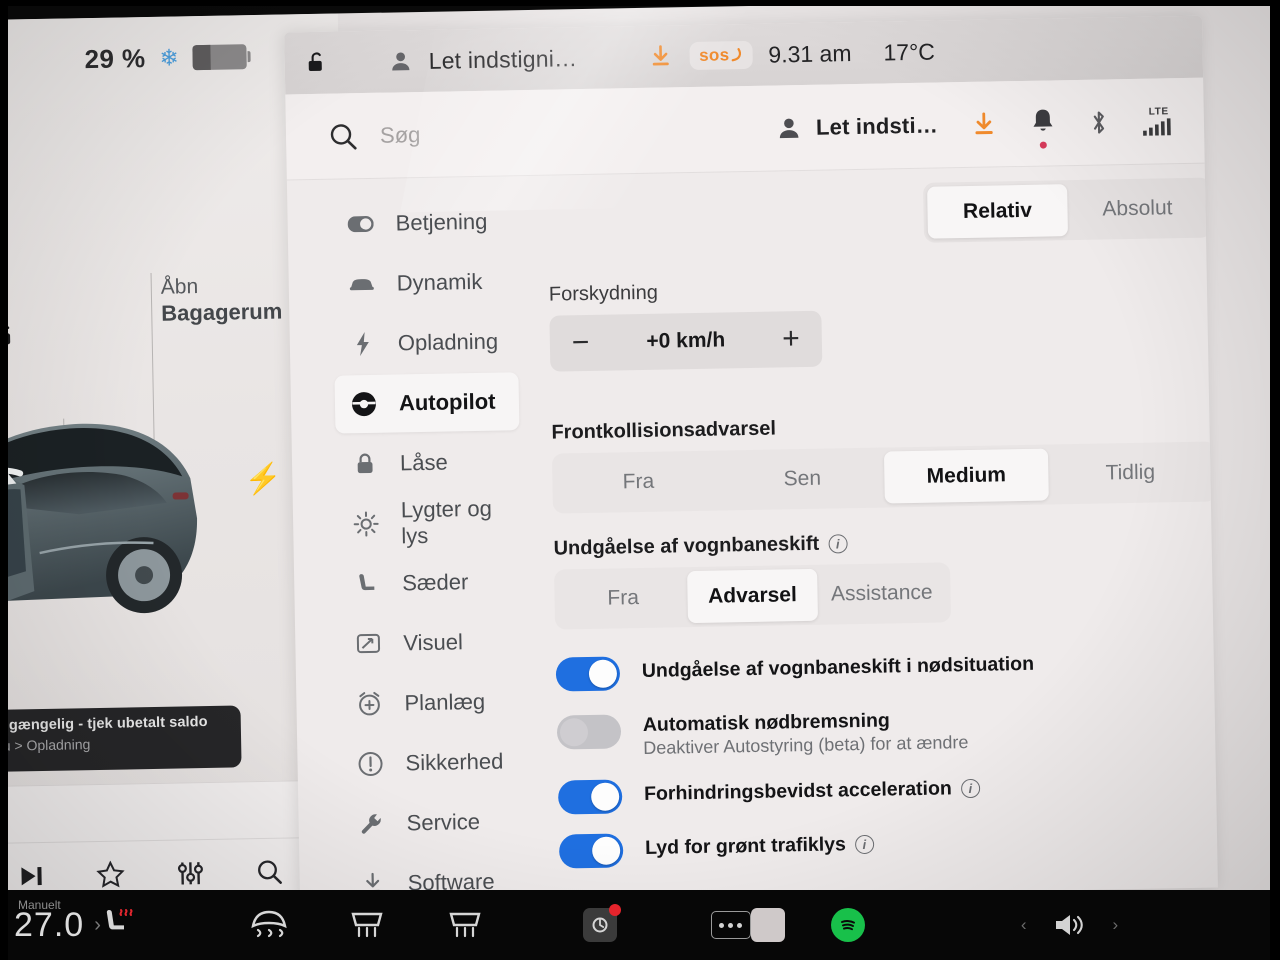  Describe the element at coordinates (222, 300) in the screenshot. I see `trunk-callout: Åbn Bagagerum` at that location.